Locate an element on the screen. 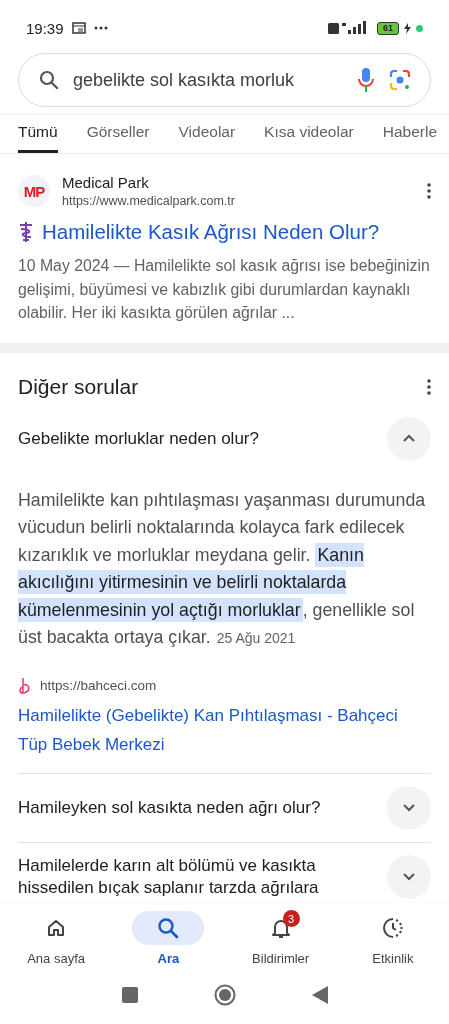  nav-label: Etkinlik is located at coordinates (393, 958).